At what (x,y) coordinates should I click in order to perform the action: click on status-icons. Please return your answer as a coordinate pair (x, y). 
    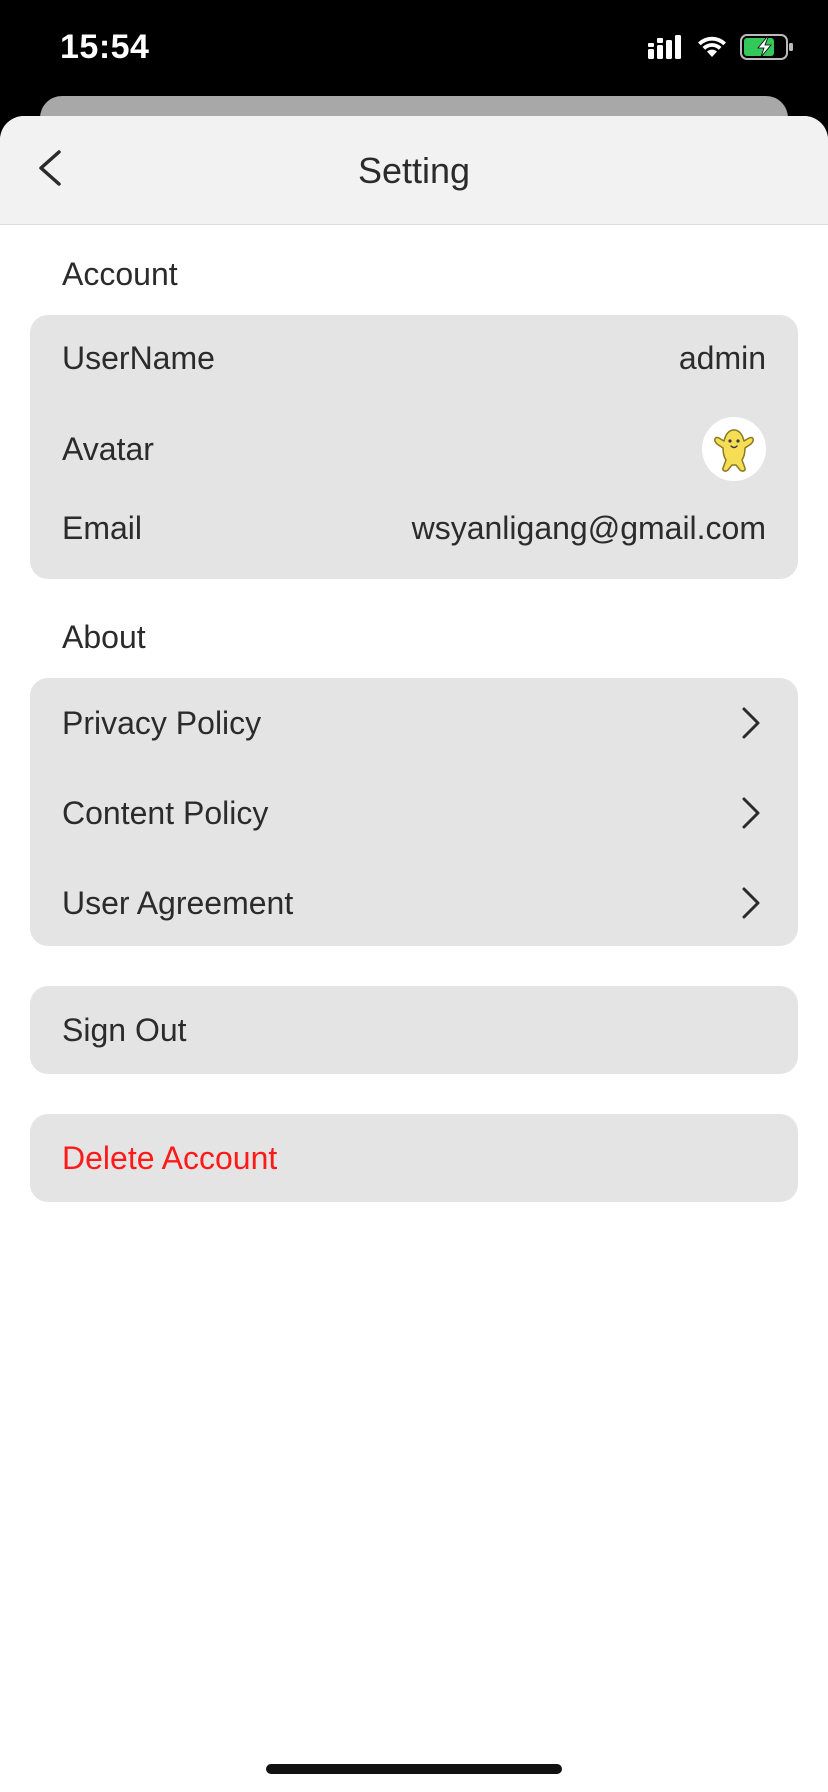
    Looking at the image, I should click on (721, 49).